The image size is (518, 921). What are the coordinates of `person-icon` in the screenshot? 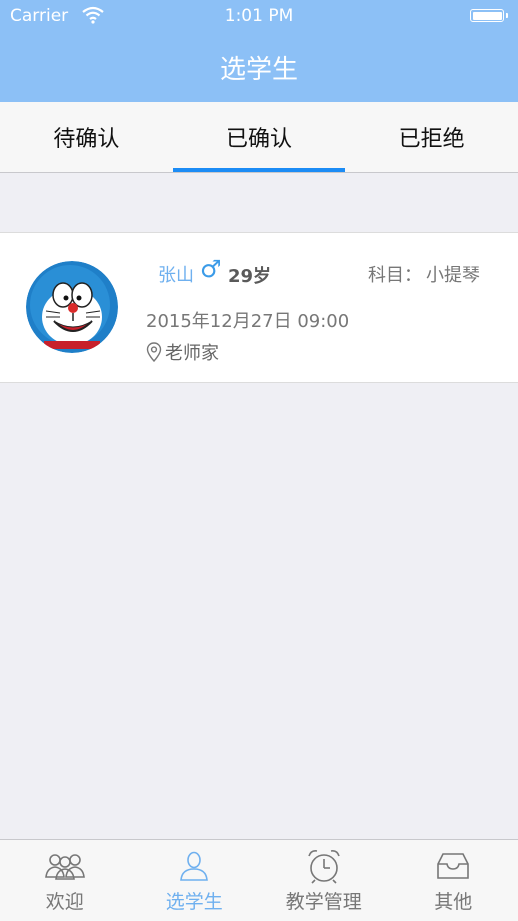 It's located at (194, 866).